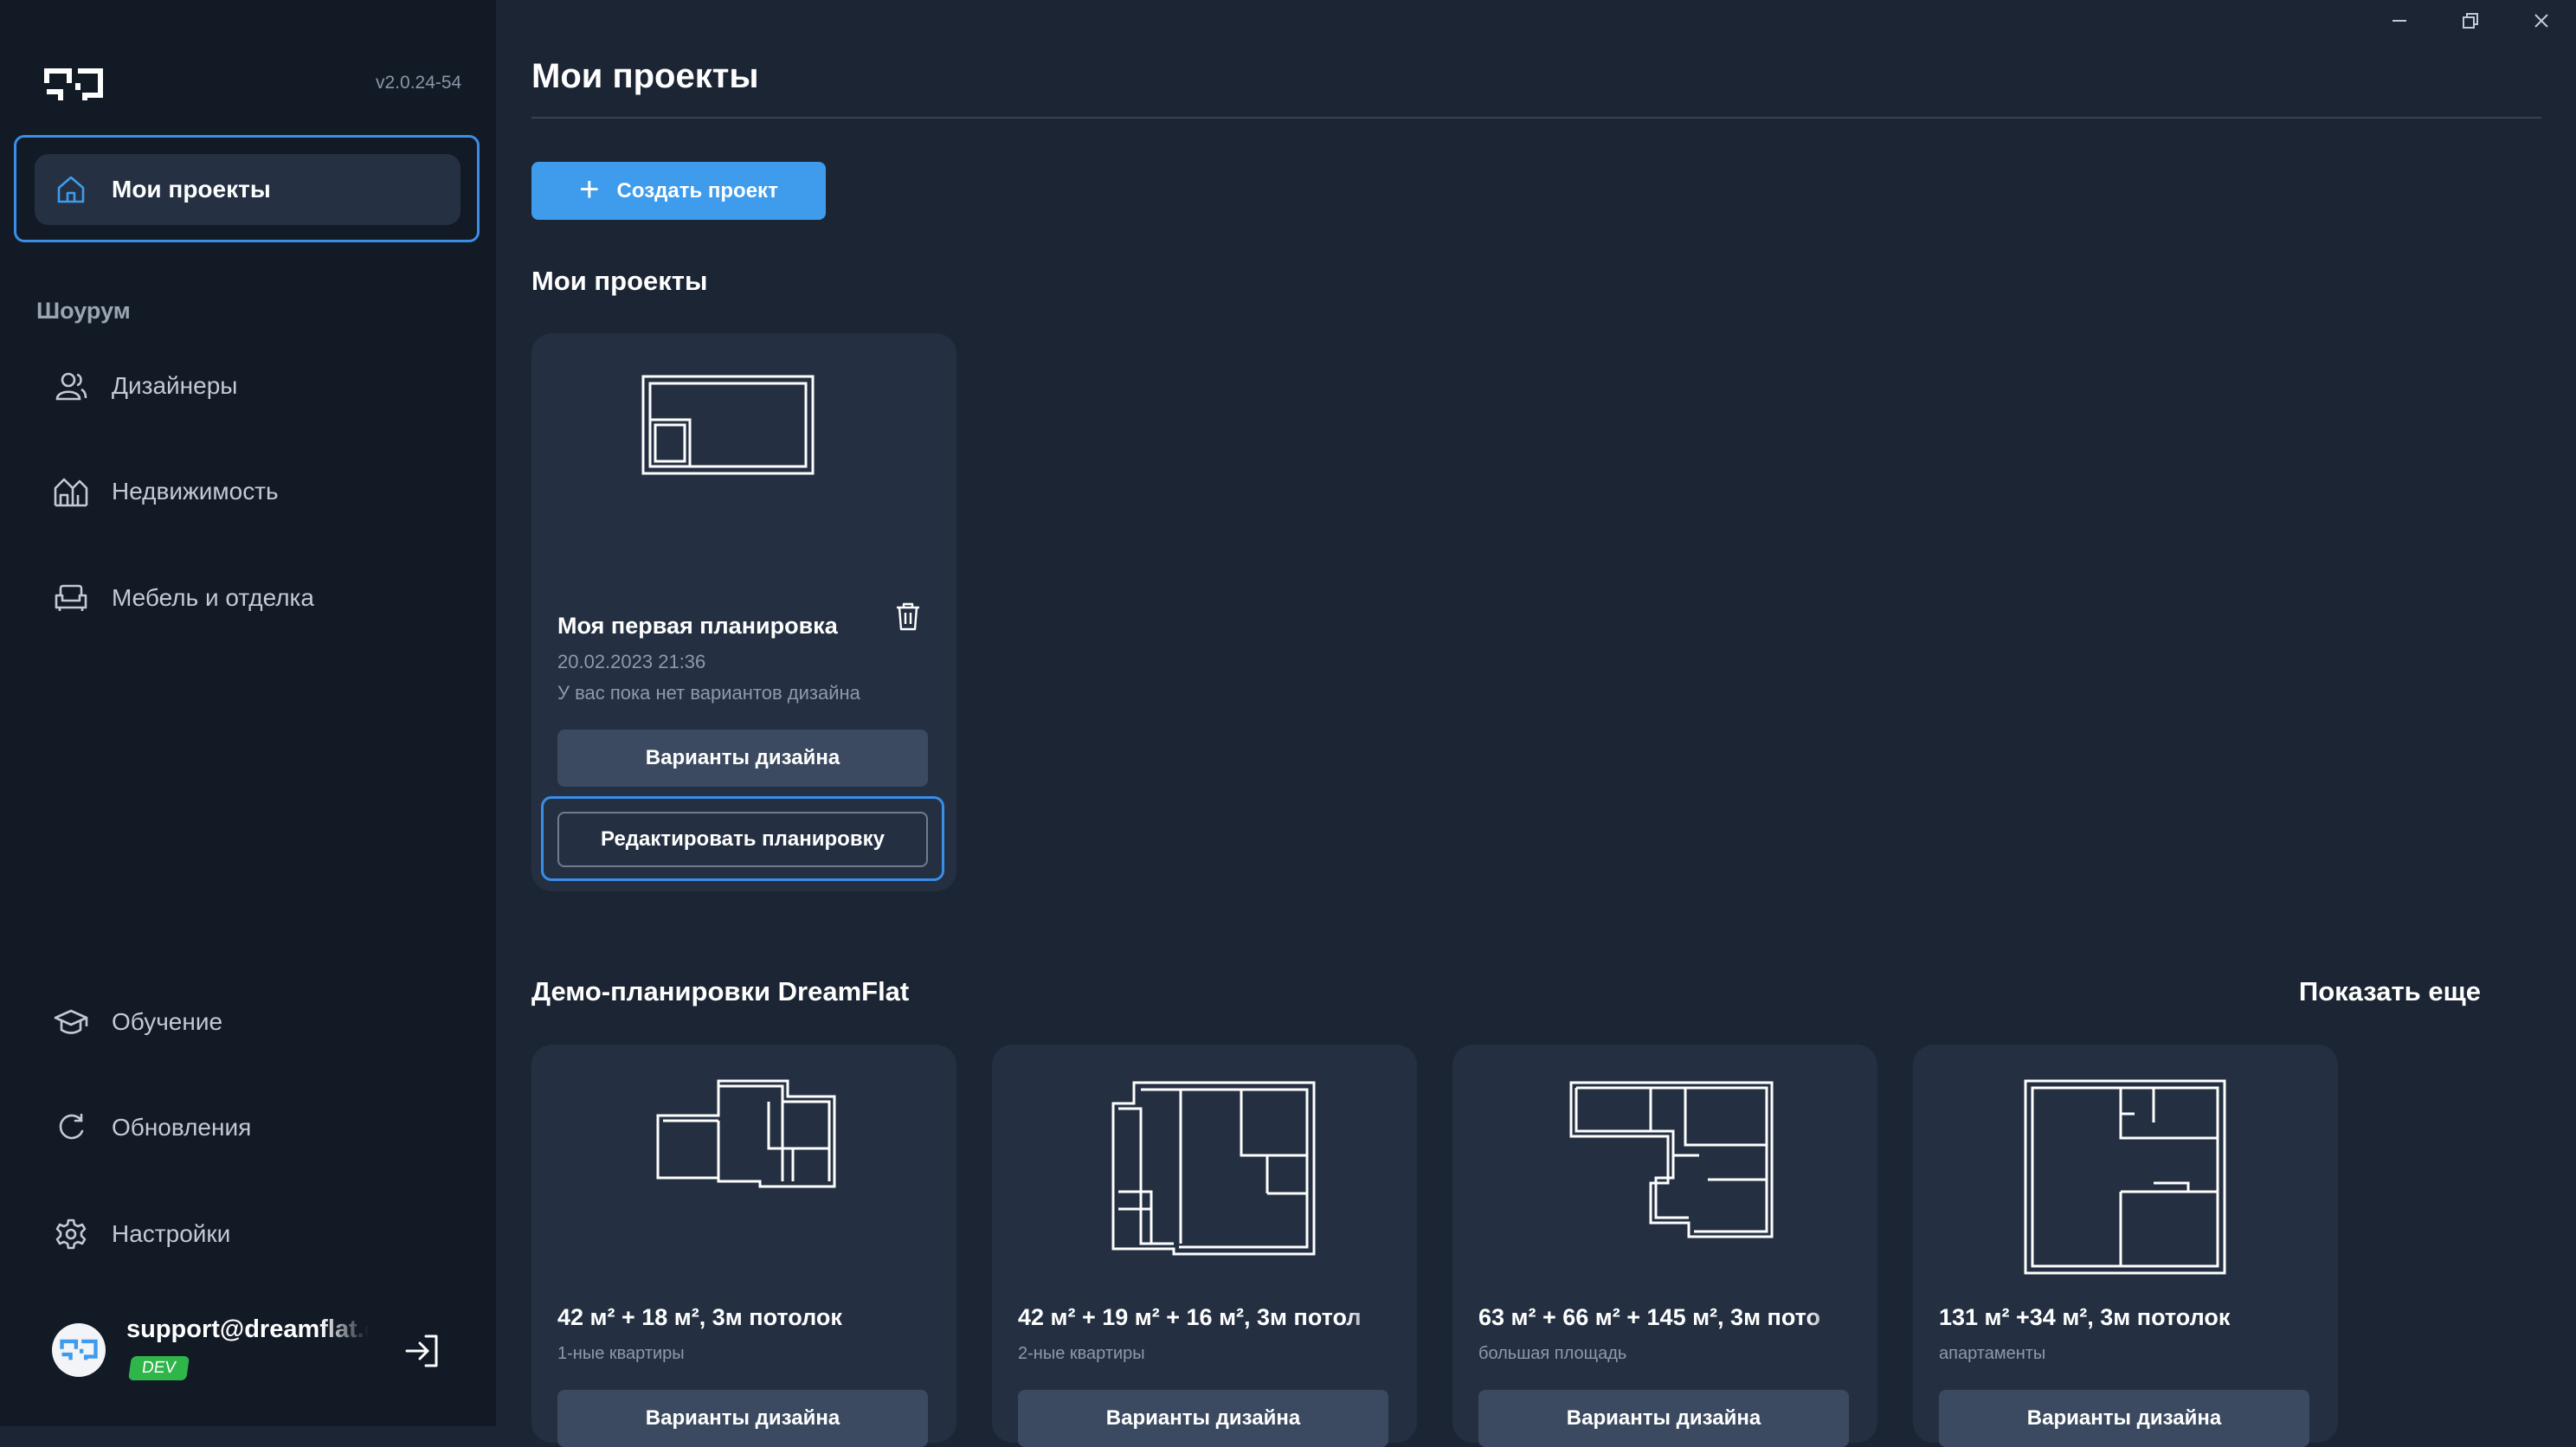 The height and width of the screenshot is (1447, 2576). Describe the element at coordinates (2085, 1317) in the screenshot. I see `demo-card-title: 131 м² +34 м², 3м потолок` at that location.